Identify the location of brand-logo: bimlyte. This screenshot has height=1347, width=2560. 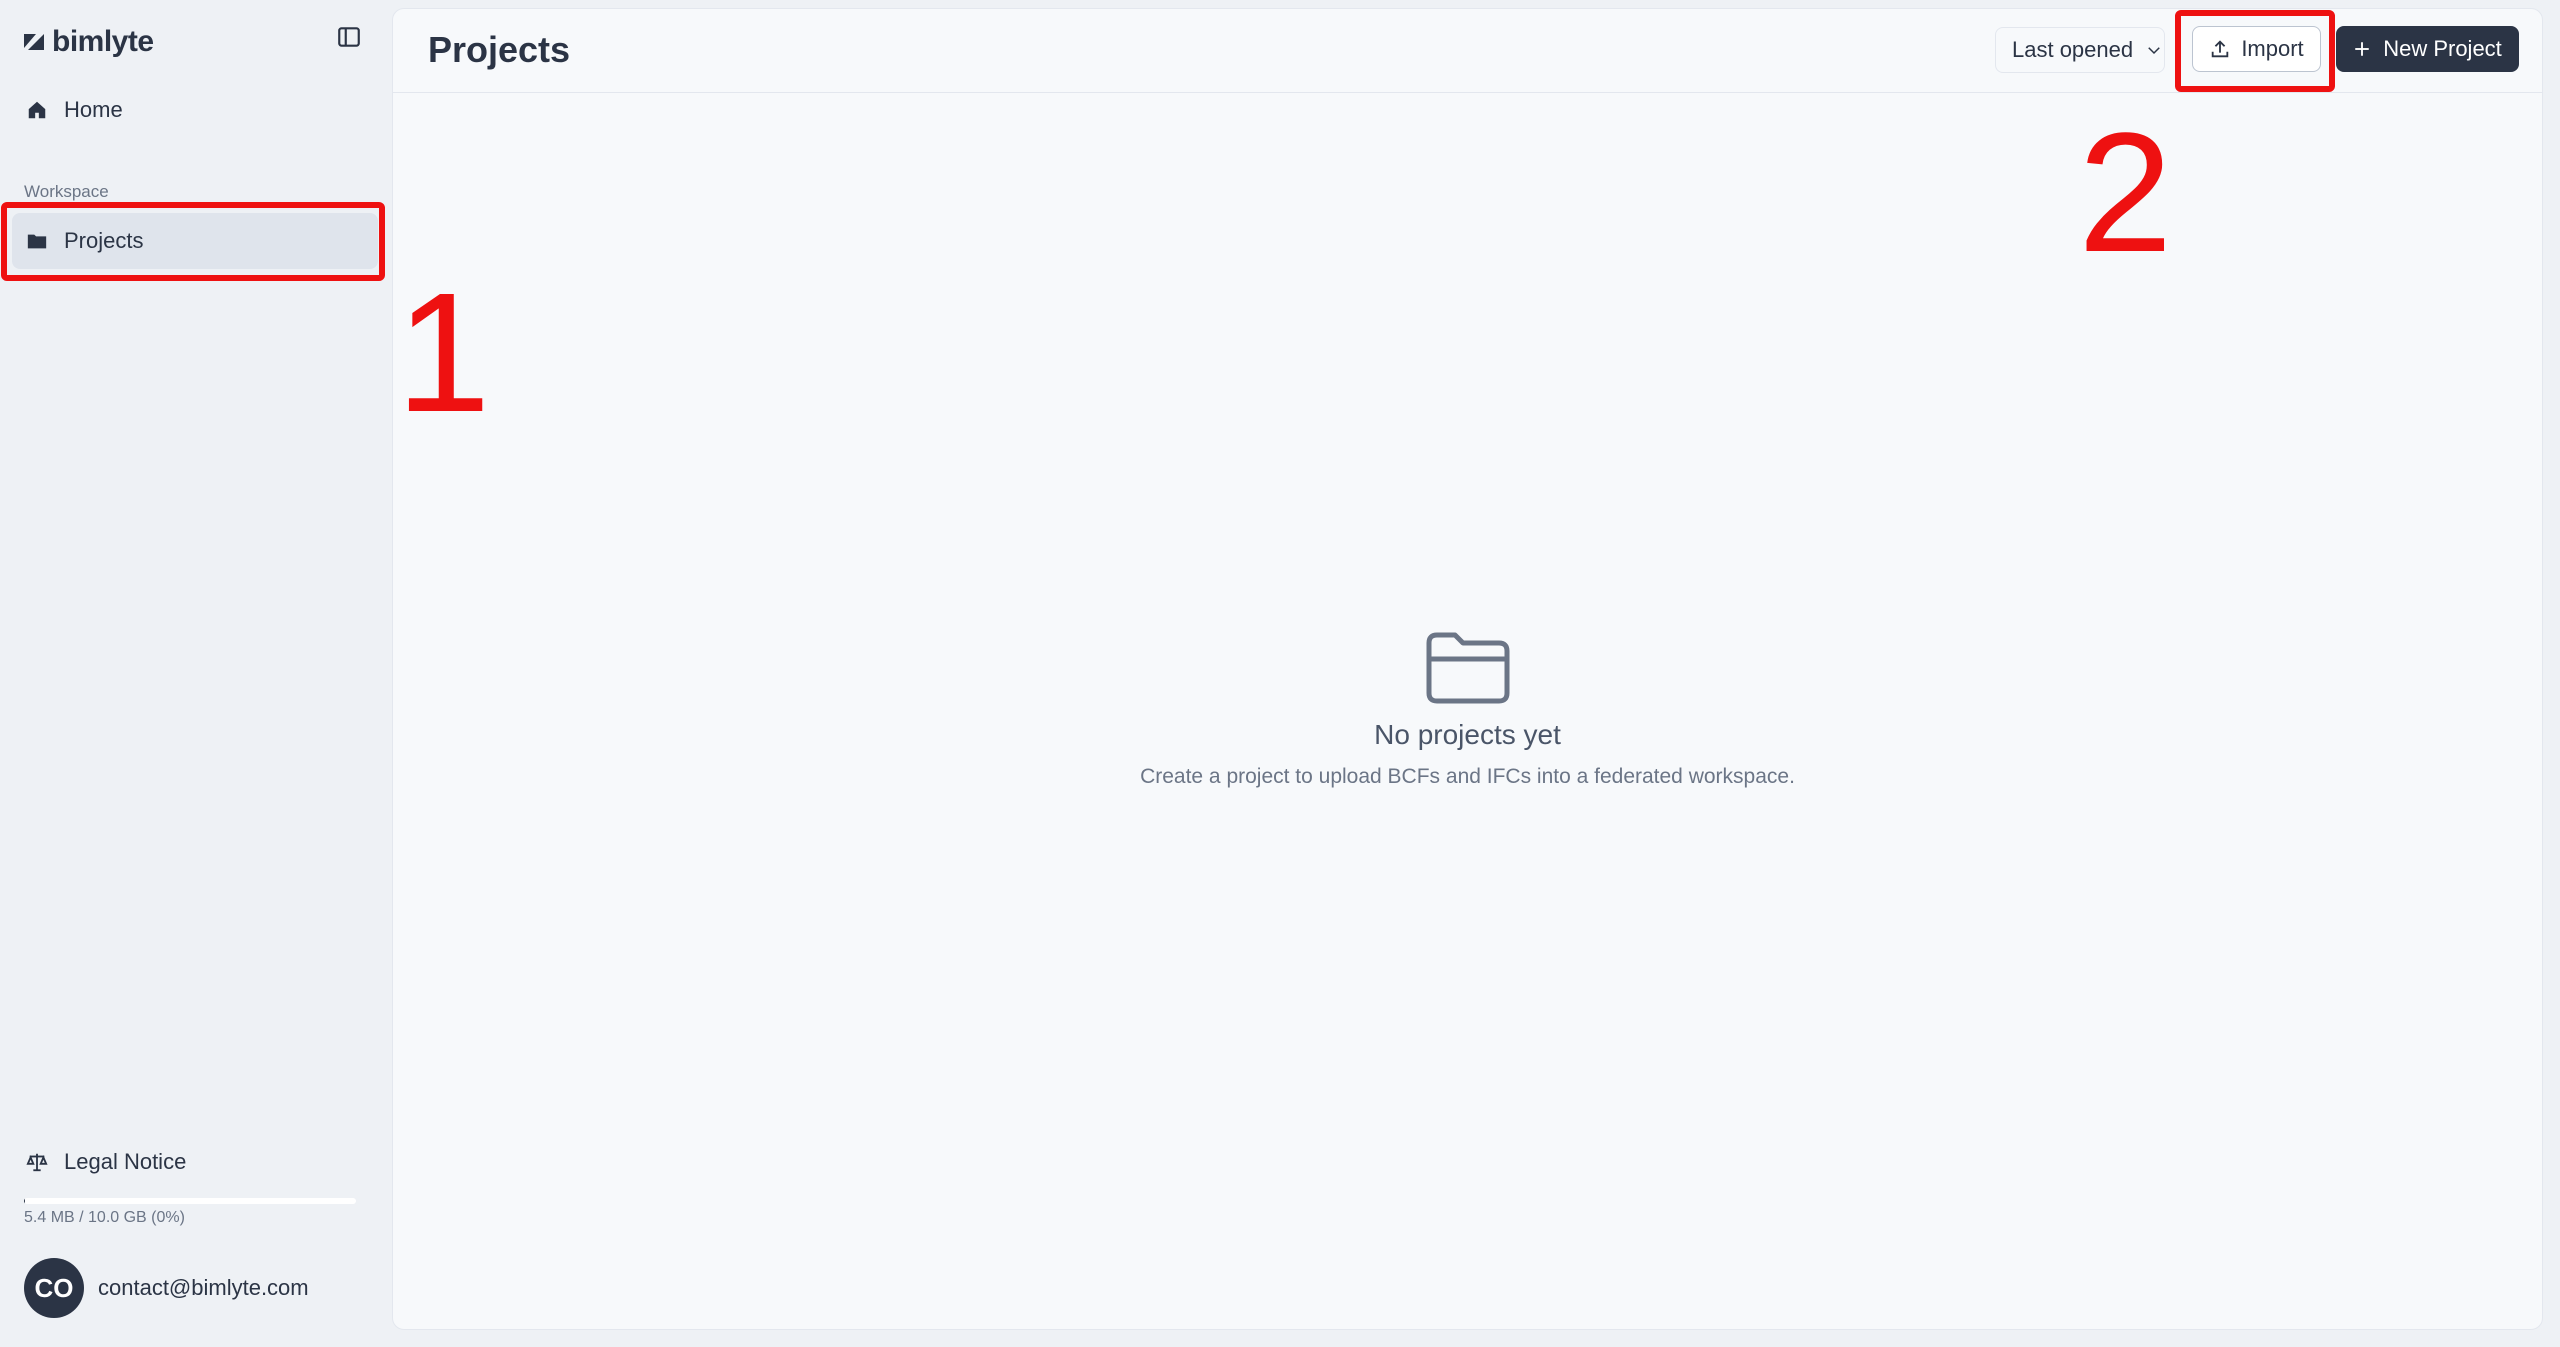
(88, 42).